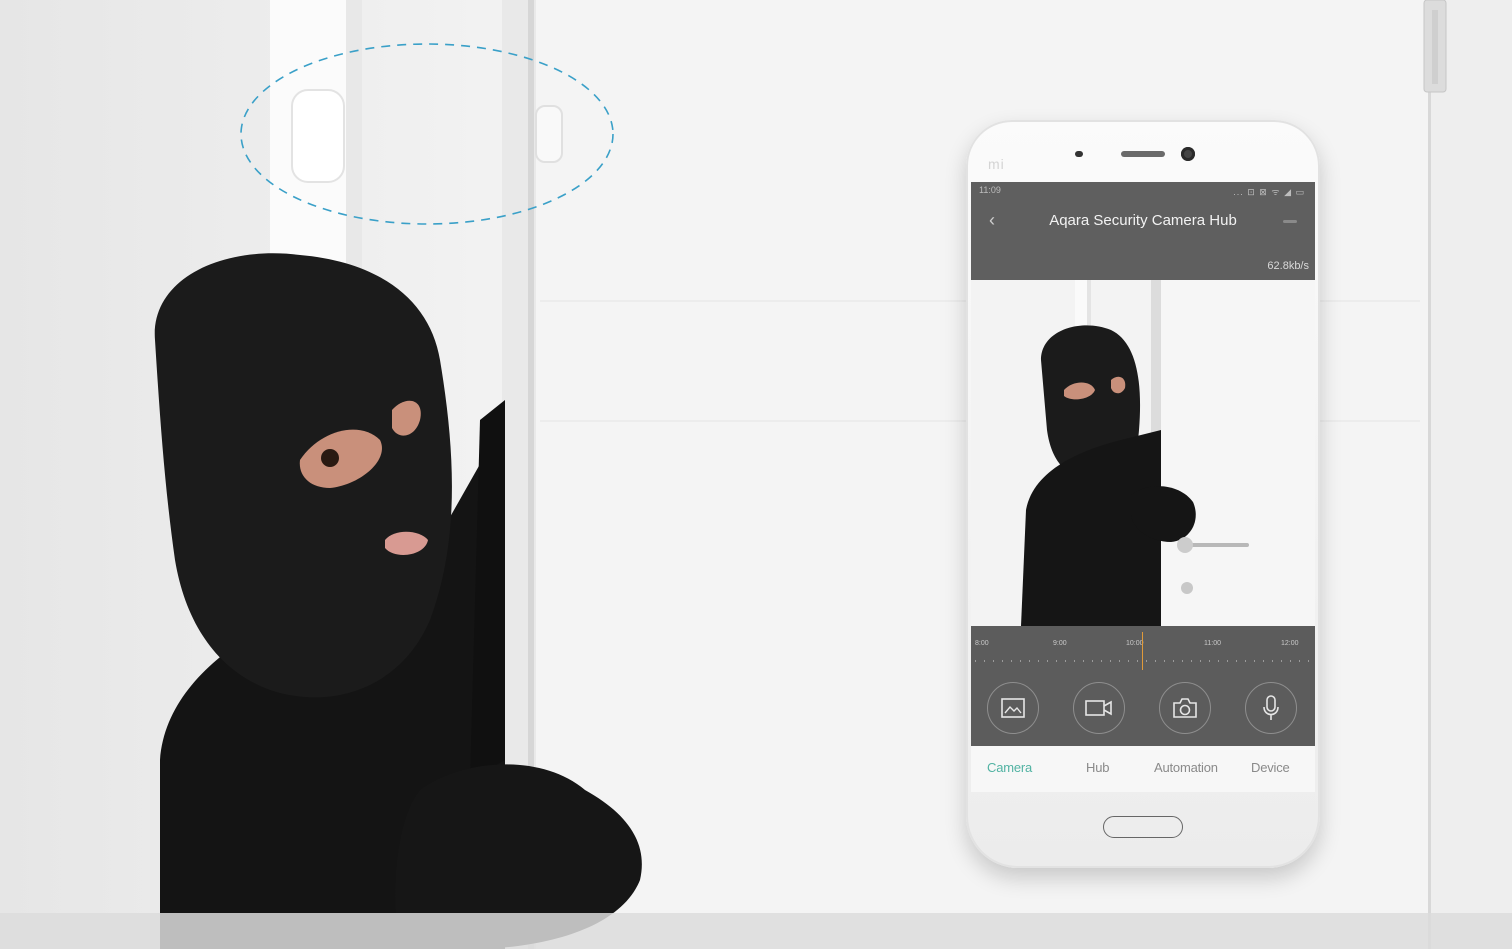  Describe the element at coordinates (996, 164) in the screenshot. I see `brand-logo: mi` at that location.